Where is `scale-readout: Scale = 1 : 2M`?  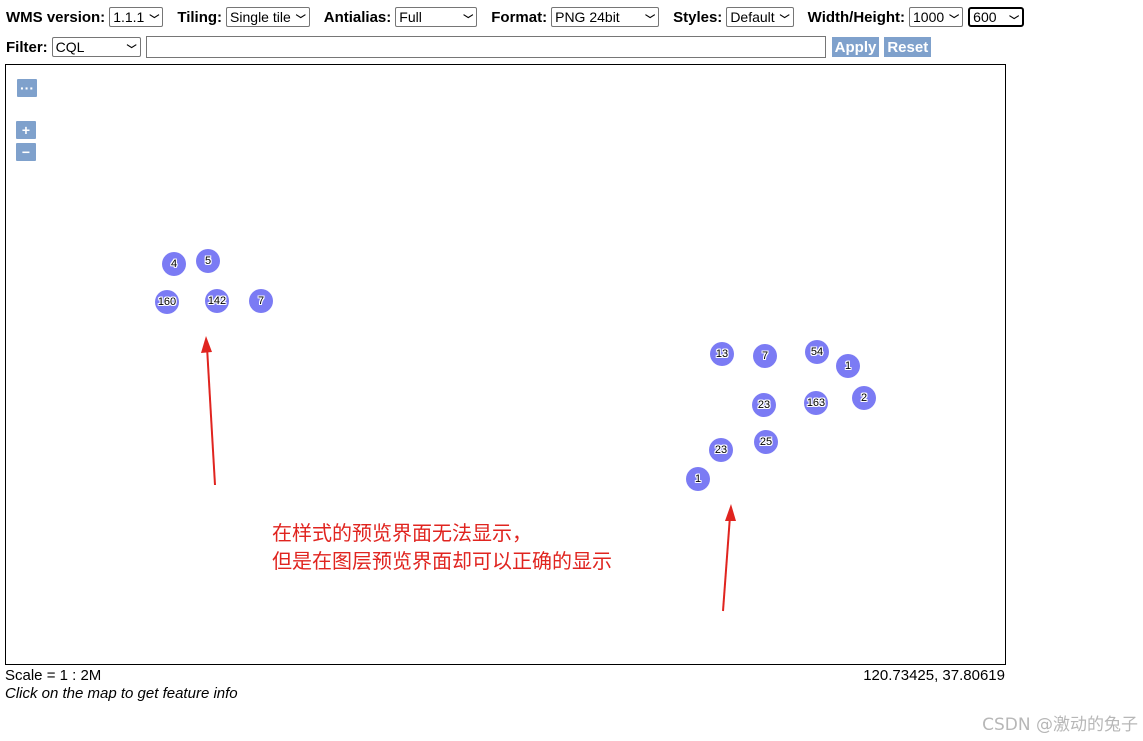
scale-readout: Scale = 1 : 2M is located at coordinates (53, 675).